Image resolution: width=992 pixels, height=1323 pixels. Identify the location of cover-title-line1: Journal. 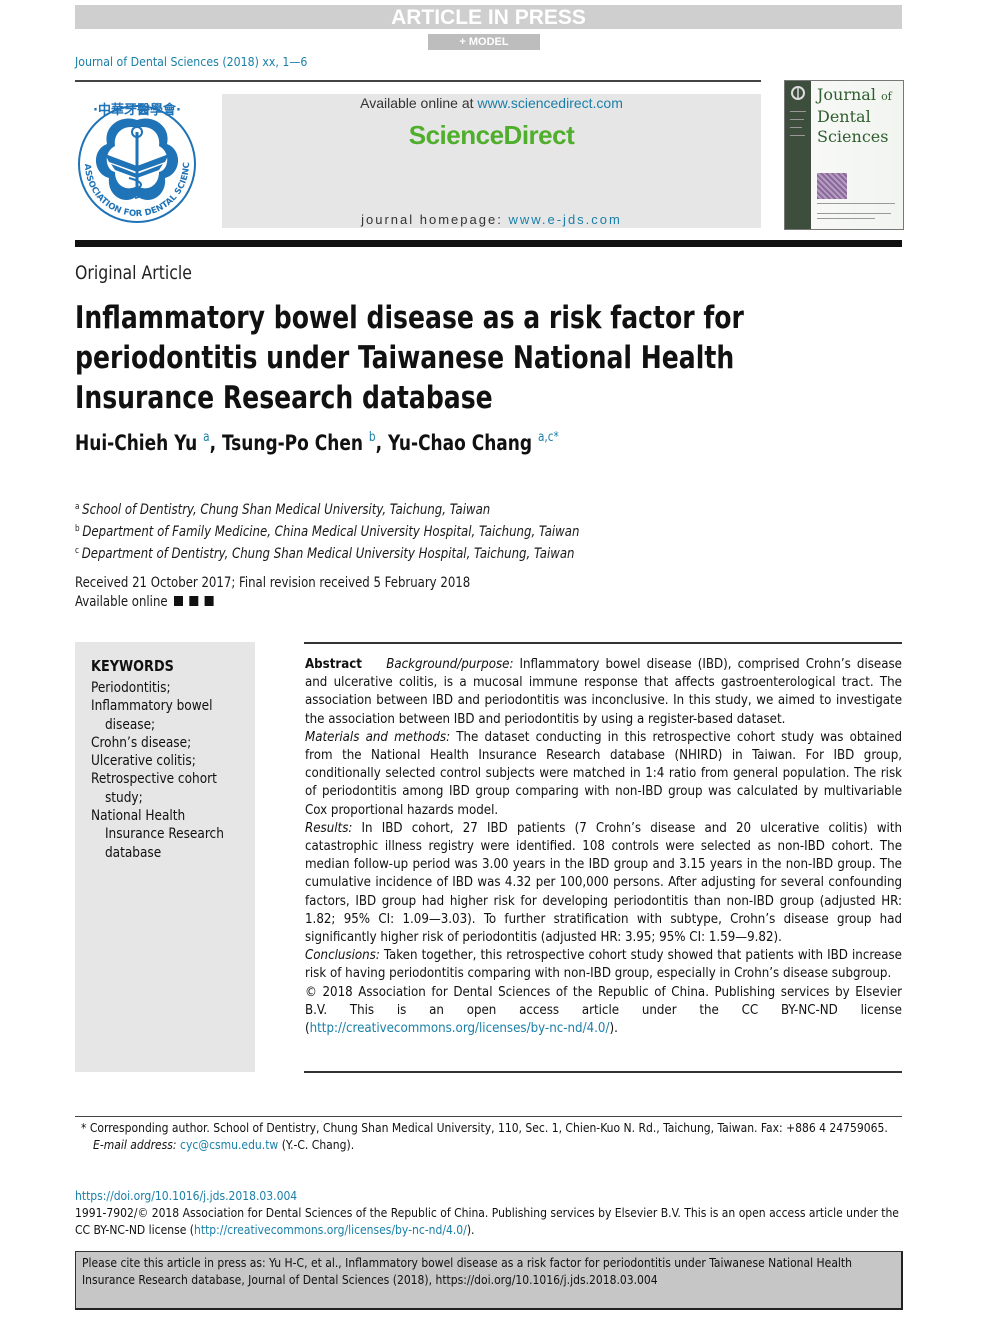
(846, 94).